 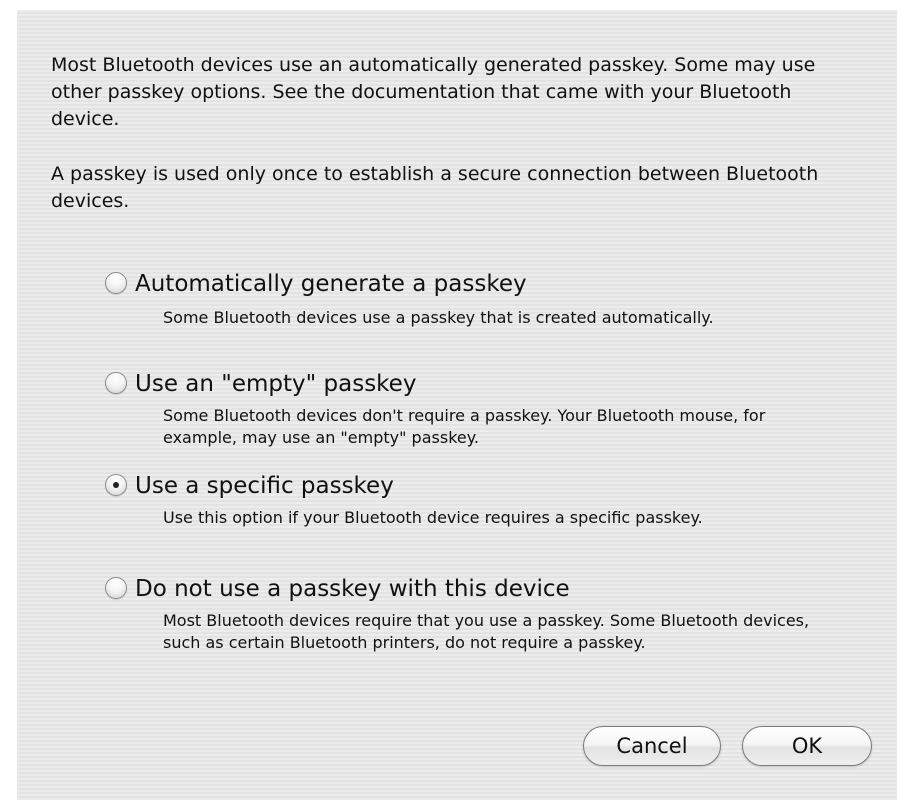 What do you see at coordinates (116, 485) in the screenshot?
I see `radio-specific-passkey` at bounding box center [116, 485].